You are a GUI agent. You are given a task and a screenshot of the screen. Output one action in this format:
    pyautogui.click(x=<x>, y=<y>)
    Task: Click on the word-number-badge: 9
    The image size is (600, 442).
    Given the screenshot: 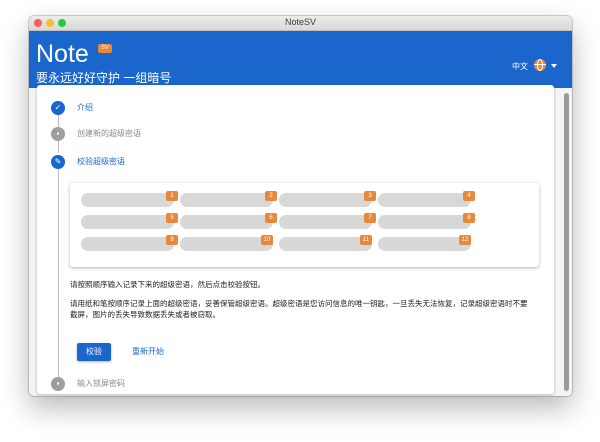 What is the action you would take?
    pyautogui.click(x=172, y=240)
    